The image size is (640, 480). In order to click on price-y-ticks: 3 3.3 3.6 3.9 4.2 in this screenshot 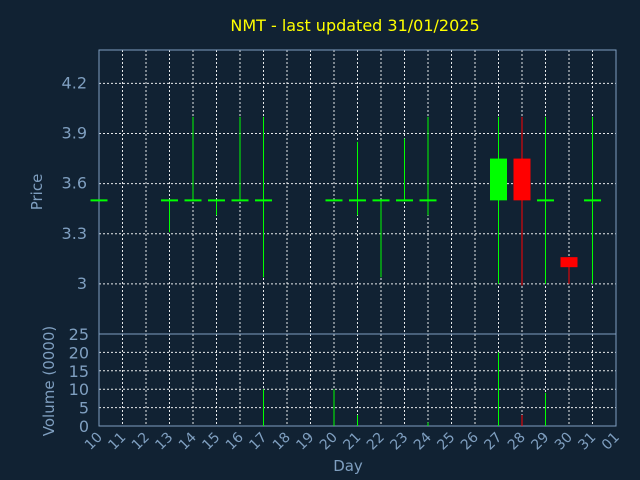, I will do `click(74, 182)`.